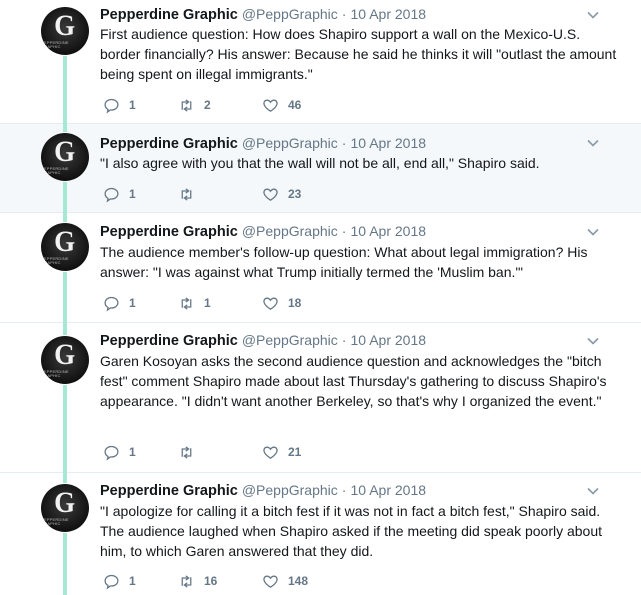  I want to click on like-button: 18, so click(281, 303).